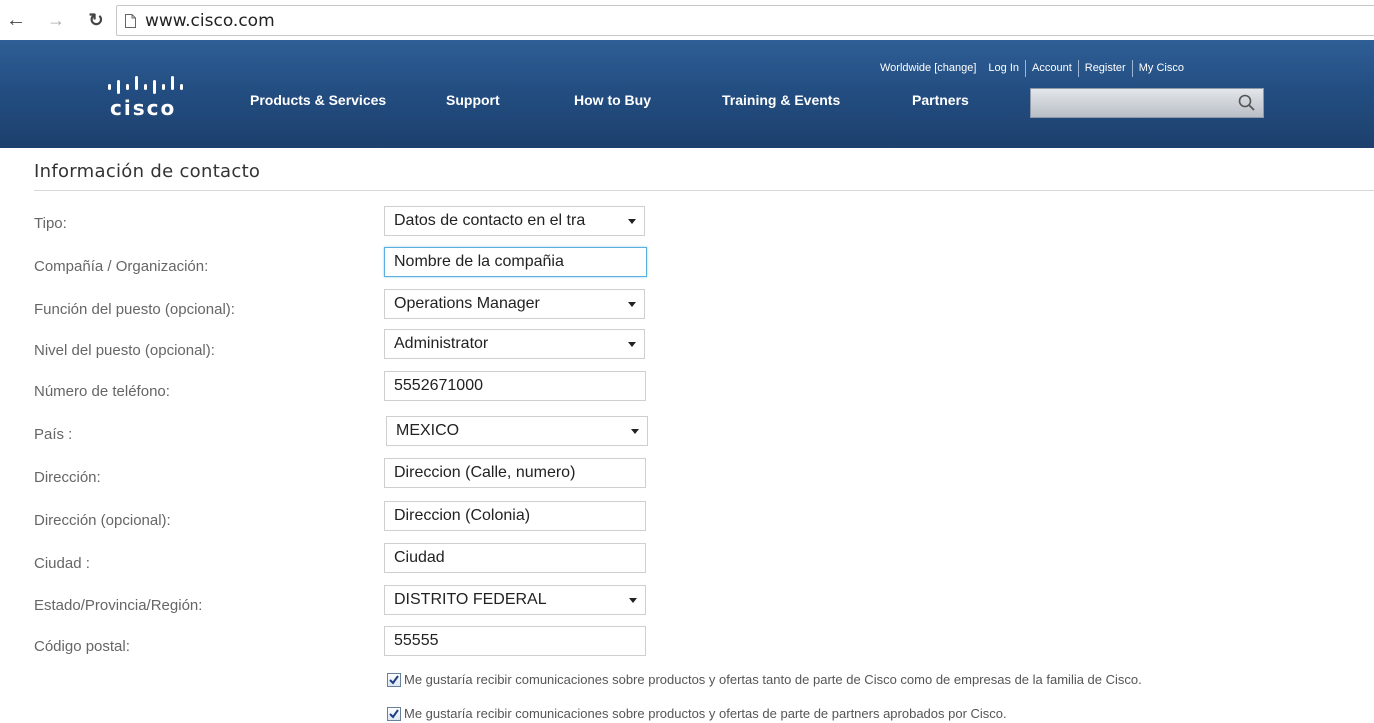  I want to click on country-select: MEXICO, so click(517, 431).